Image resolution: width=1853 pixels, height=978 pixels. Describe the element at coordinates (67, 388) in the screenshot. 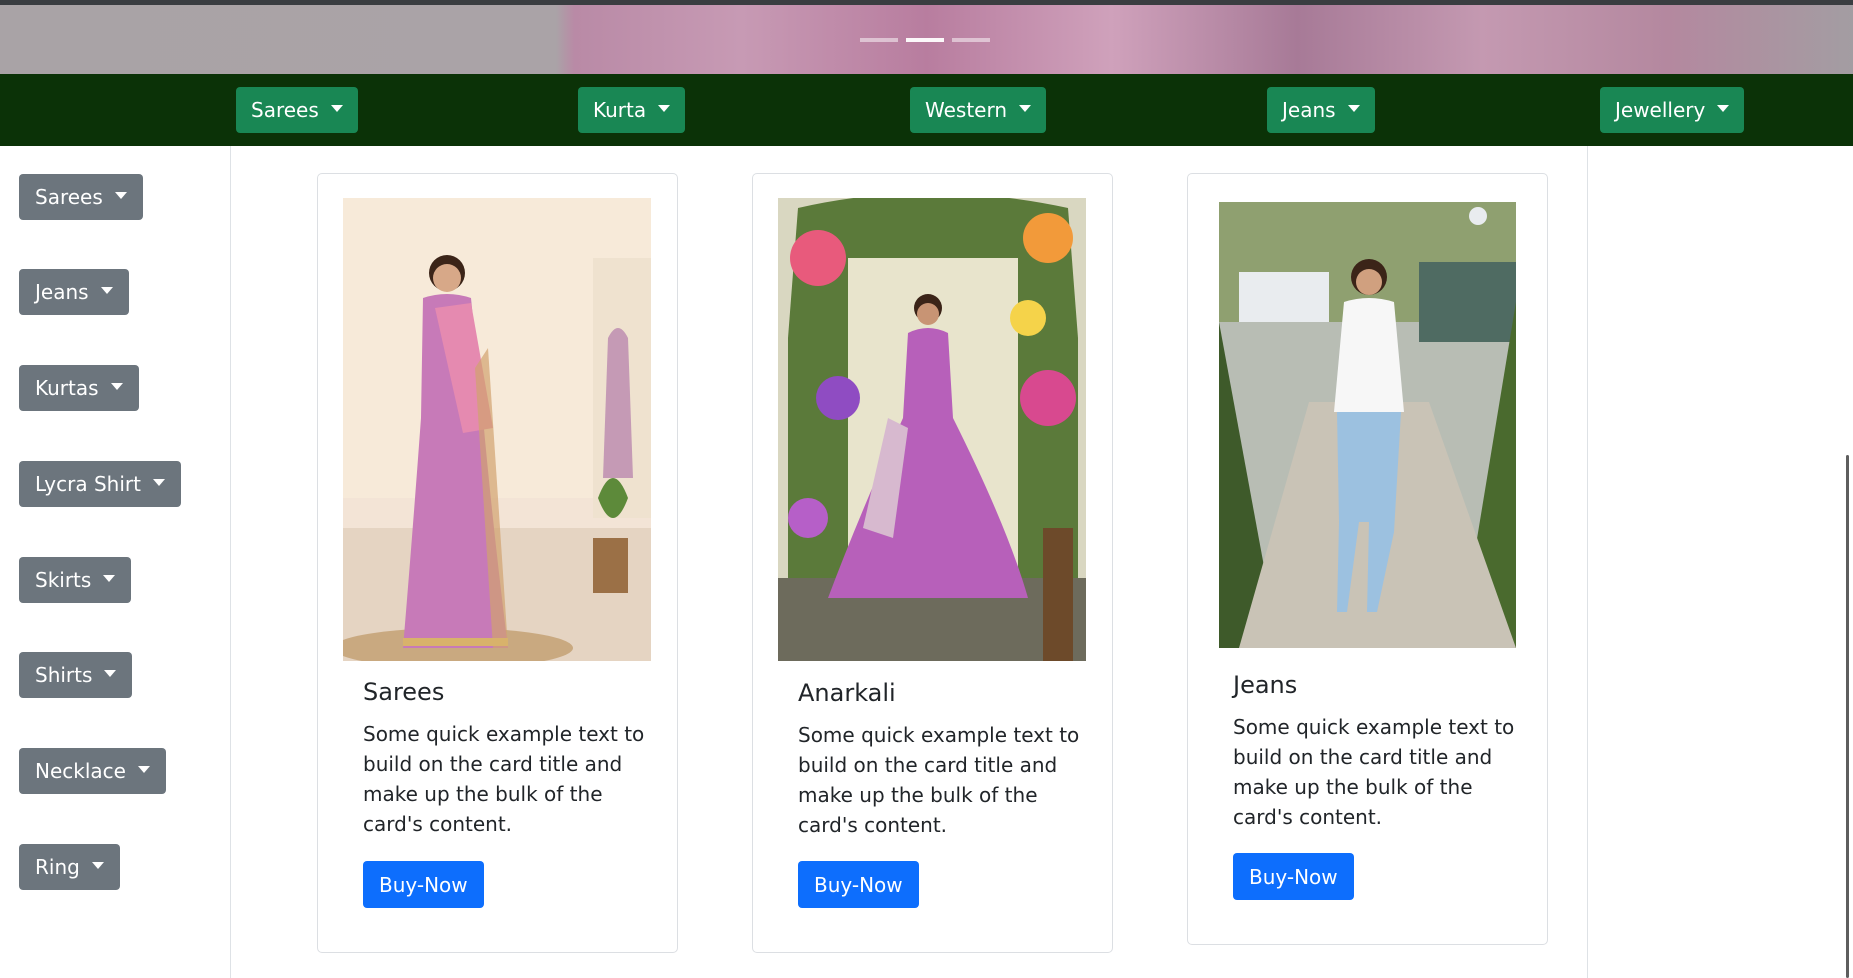

I see `sidebar-dropdown-label: Kurtas` at that location.